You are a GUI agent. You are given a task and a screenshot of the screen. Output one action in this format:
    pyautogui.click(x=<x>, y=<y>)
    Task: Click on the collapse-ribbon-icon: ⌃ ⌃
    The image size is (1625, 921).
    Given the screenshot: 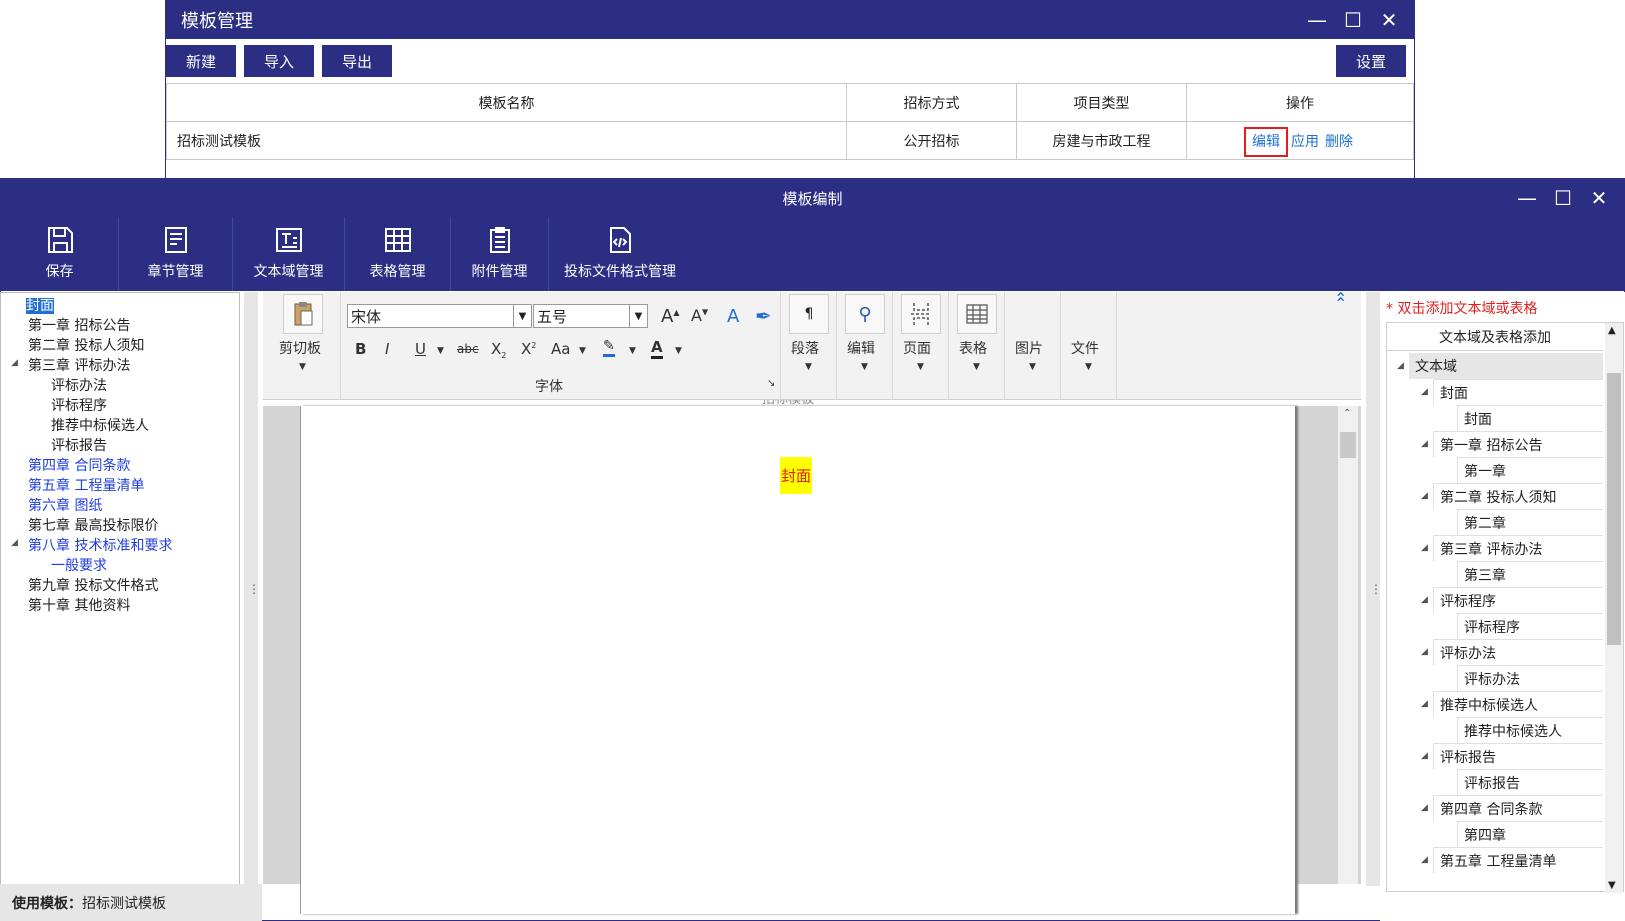 What is the action you would take?
    pyautogui.click(x=1340, y=308)
    